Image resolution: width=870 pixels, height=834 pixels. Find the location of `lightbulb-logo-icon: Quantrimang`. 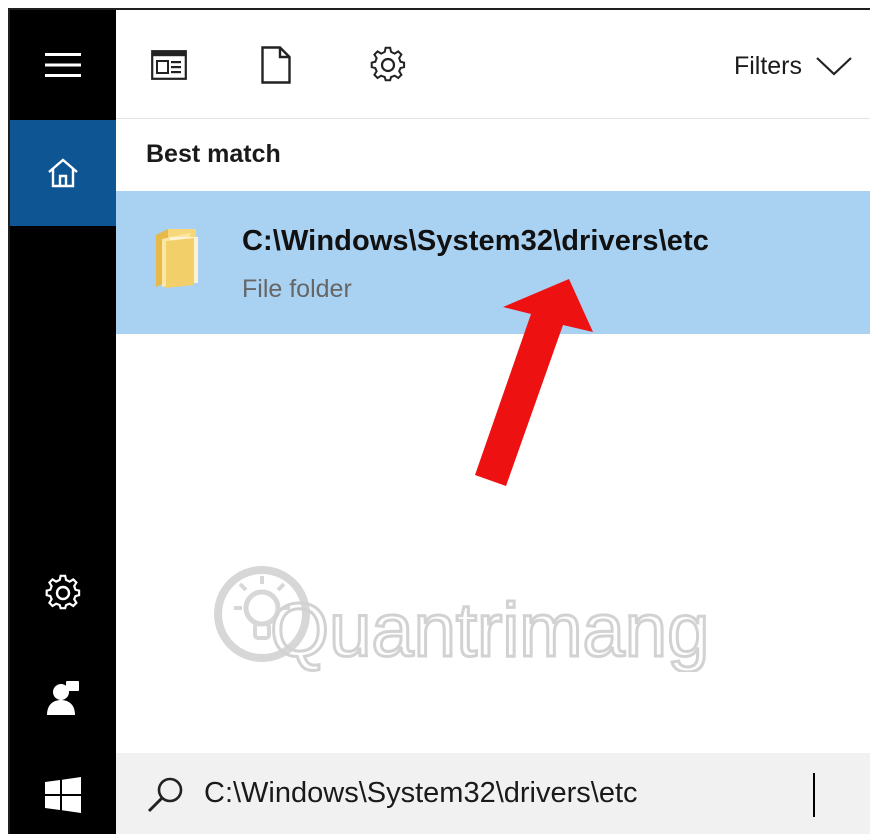

lightbulb-logo-icon: Quantrimang is located at coordinates (462, 620).